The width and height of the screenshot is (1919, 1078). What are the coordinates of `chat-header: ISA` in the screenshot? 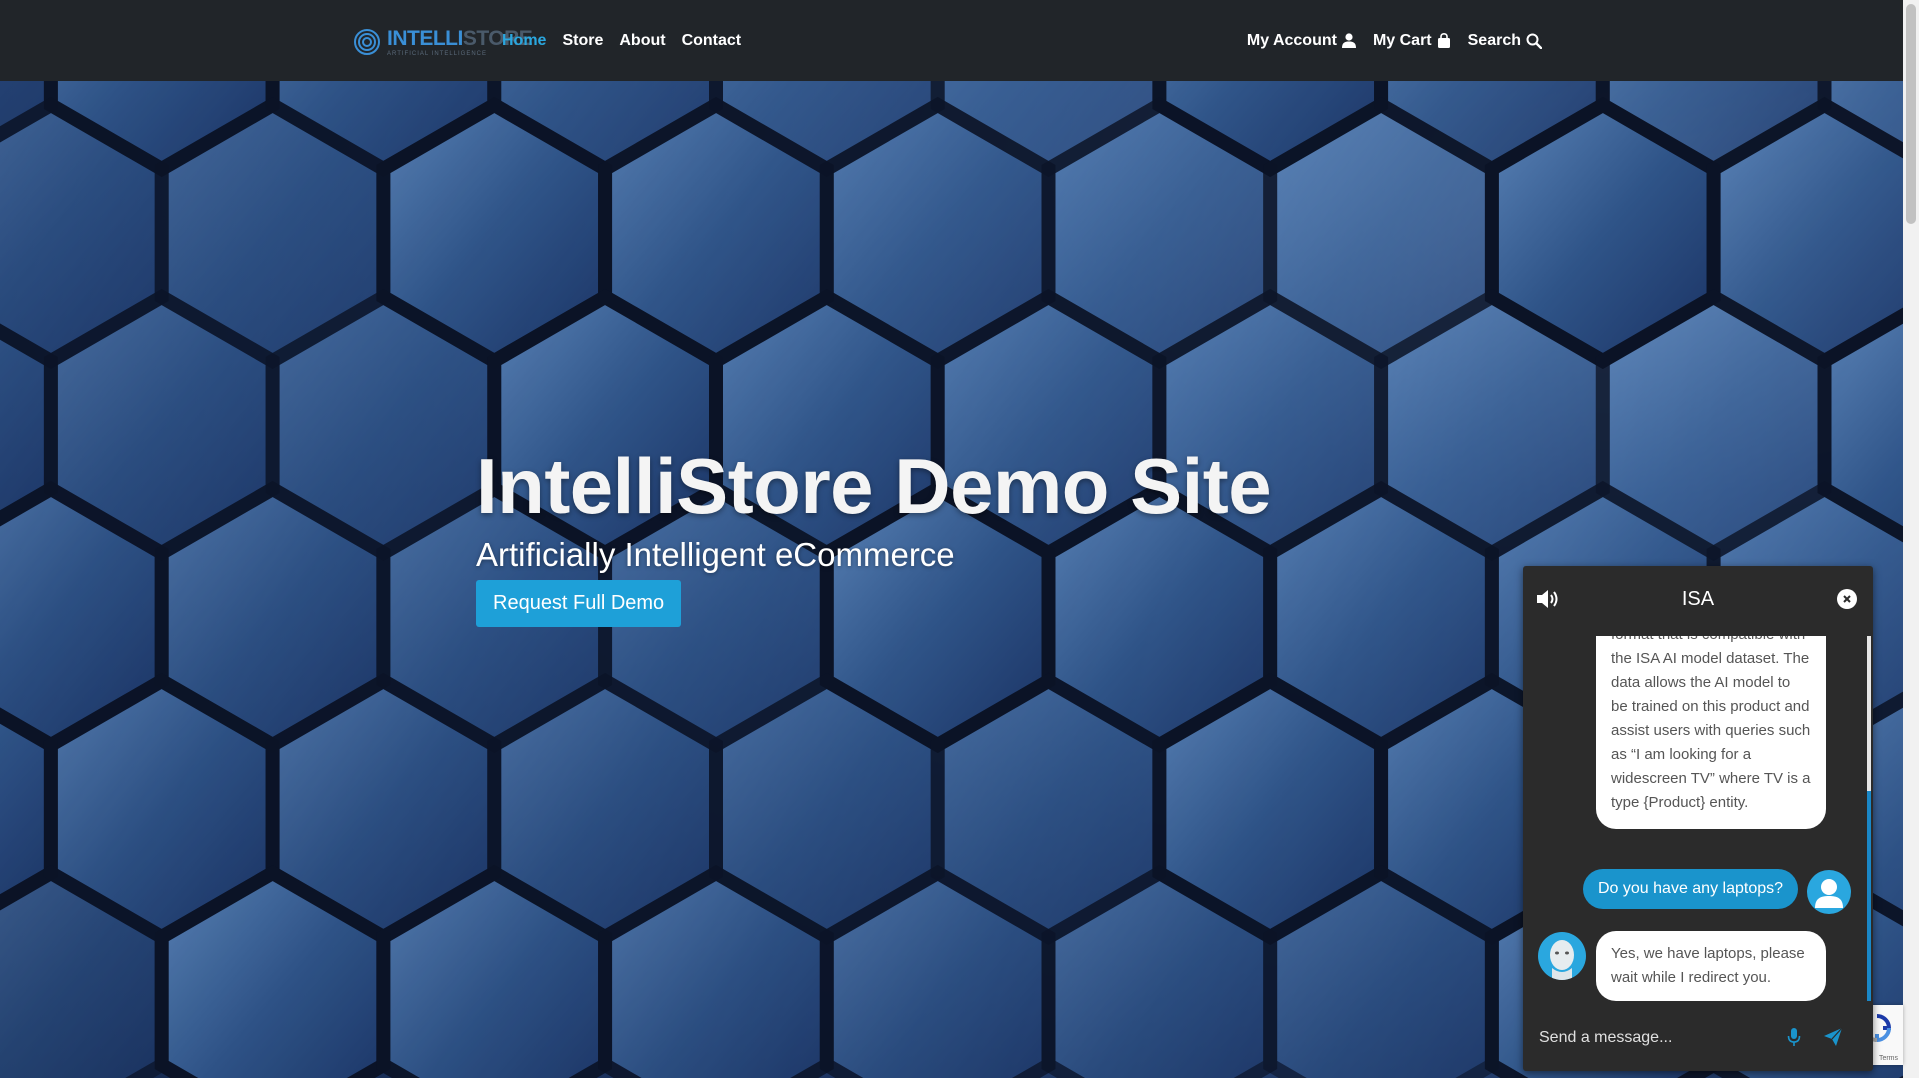 It's located at (1698, 601).